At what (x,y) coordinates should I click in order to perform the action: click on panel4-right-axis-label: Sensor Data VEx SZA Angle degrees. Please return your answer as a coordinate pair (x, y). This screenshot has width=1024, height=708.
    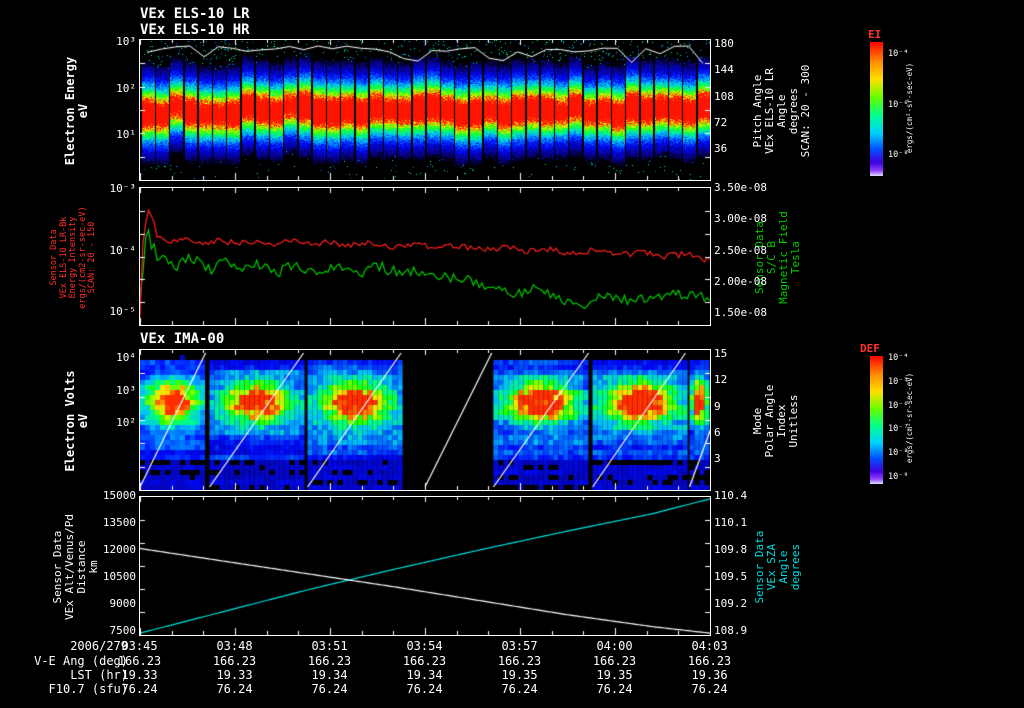
    Looking at the image, I should click on (777, 567).